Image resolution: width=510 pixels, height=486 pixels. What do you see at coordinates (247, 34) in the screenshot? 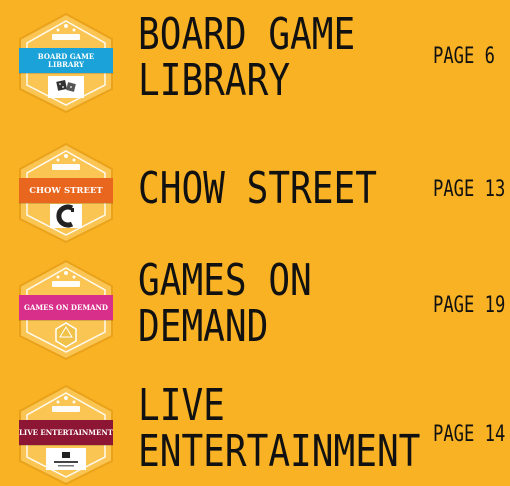
I see `title-line: BOARD GAME` at bounding box center [247, 34].